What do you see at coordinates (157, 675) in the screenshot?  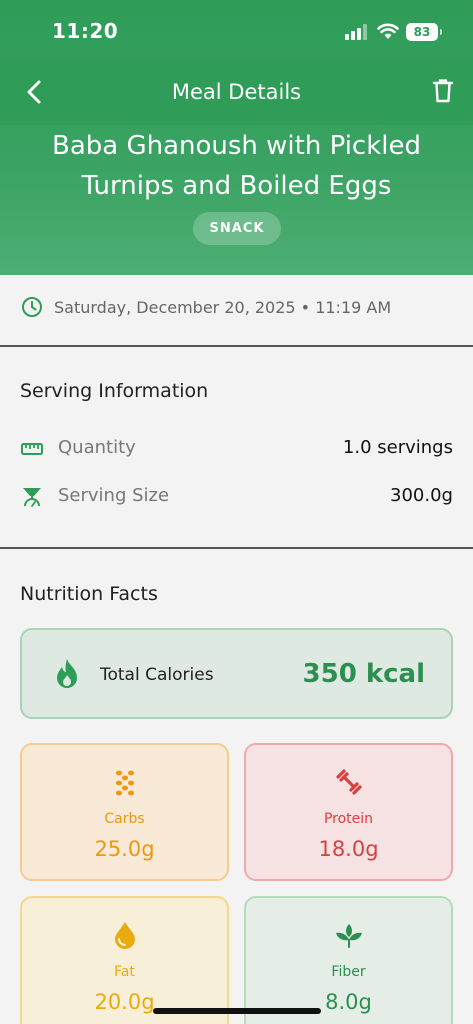 I see `calories-label: Total Calories` at bounding box center [157, 675].